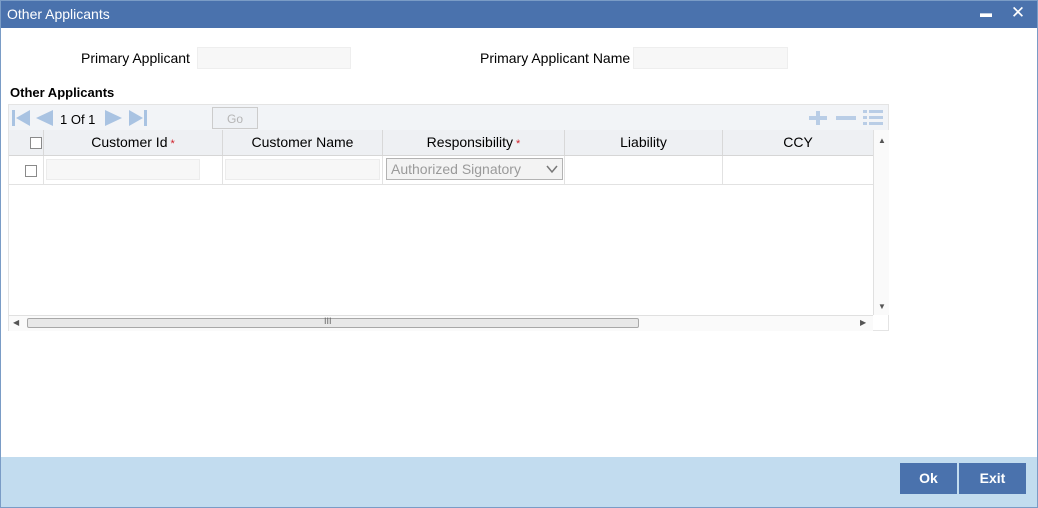 The image size is (1038, 508). I want to click on header-label: Responsibility, so click(470, 142).